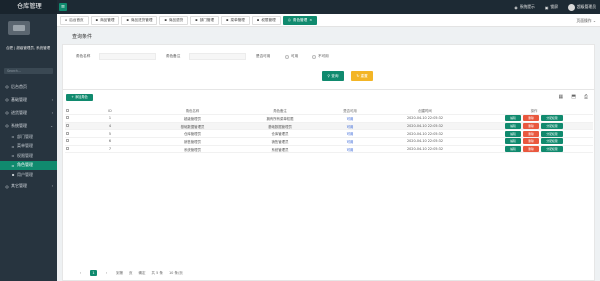  I want to click on user-menu: 超级管理员, so click(582, 7).